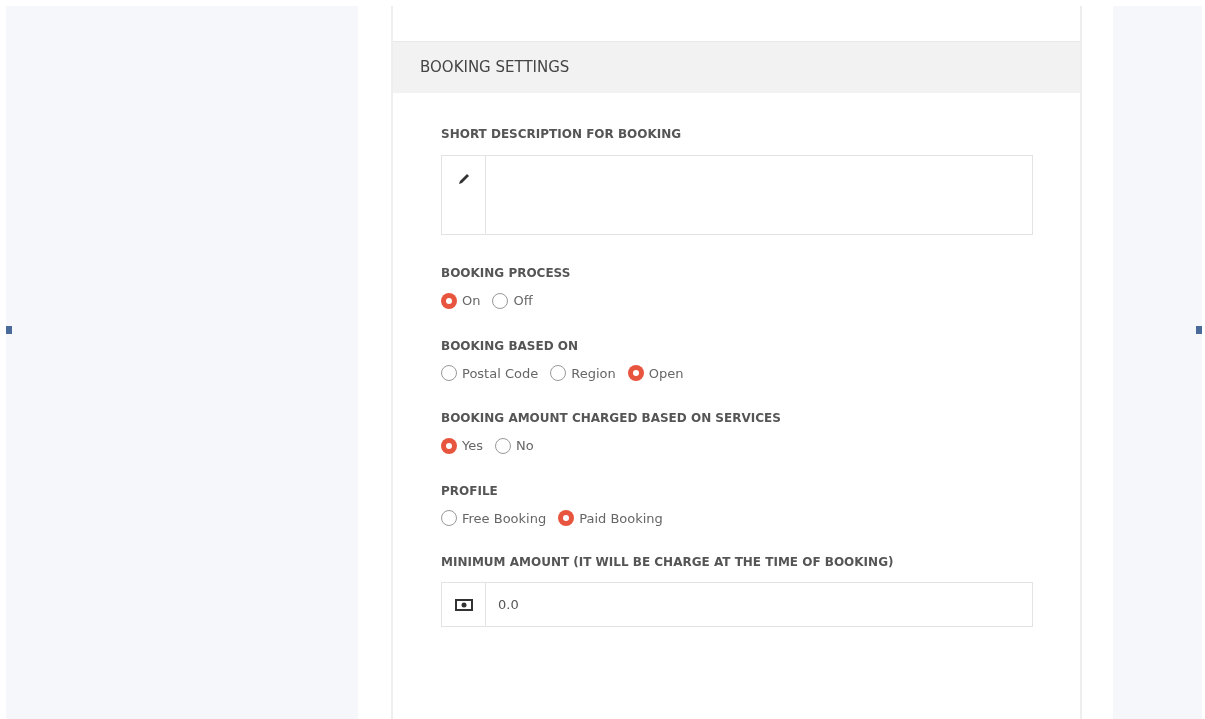  Describe the element at coordinates (495, 68) in the screenshot. I see `section-title: BOOKING SETTINGS` at that location.